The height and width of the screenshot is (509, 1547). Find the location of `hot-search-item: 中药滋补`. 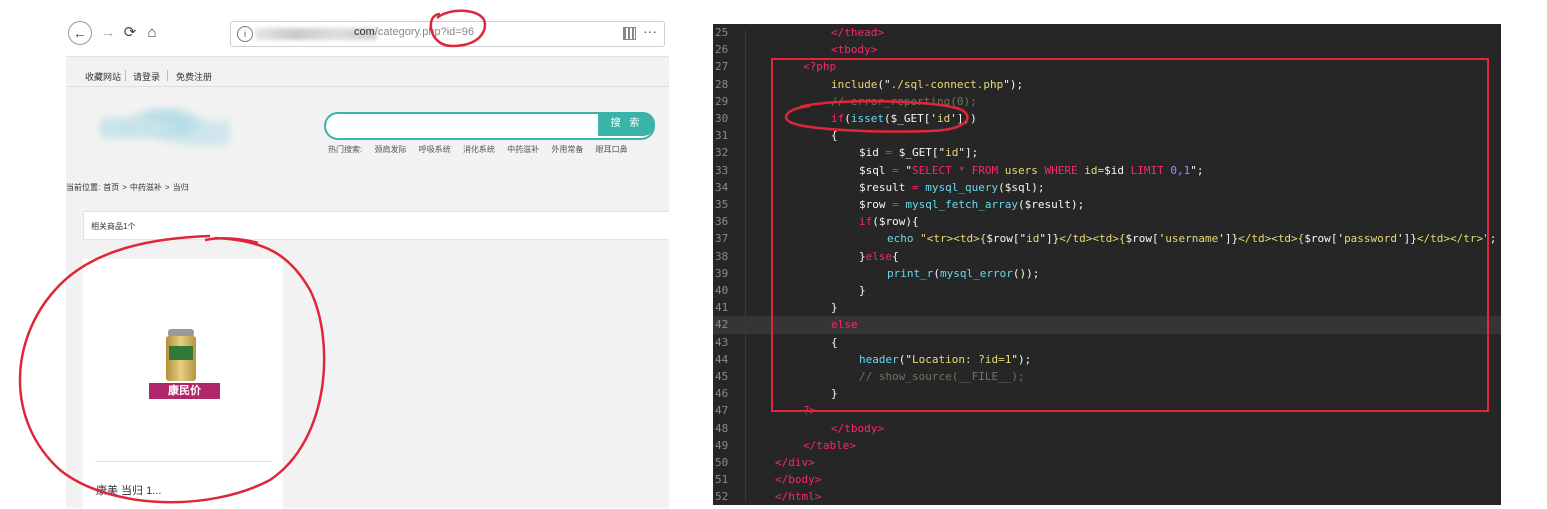

hot-search-item: 中药滋补 is located at coordinates (523, 149).